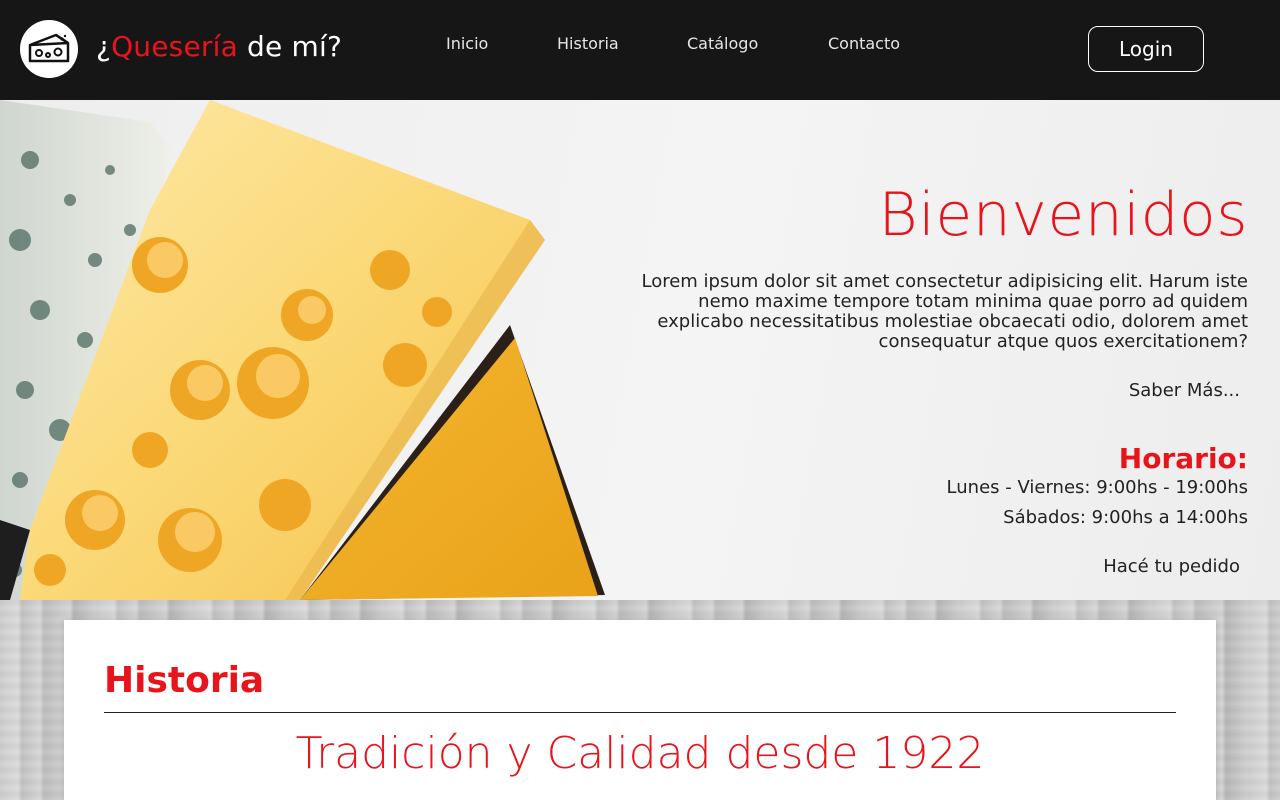 Image resolution: width=1280 pixels, height=800 pixels. Describe the element at coordinates (588, 43) in the screenshot. I see `nav-historia: Historia` at that location.